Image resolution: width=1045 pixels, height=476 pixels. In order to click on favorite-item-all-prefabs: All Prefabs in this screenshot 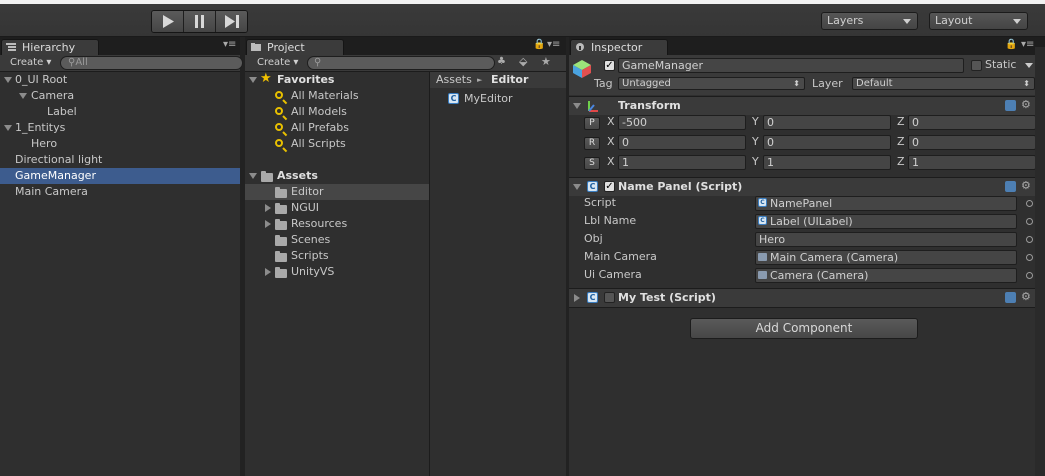, I will do `click(337, 128)`.